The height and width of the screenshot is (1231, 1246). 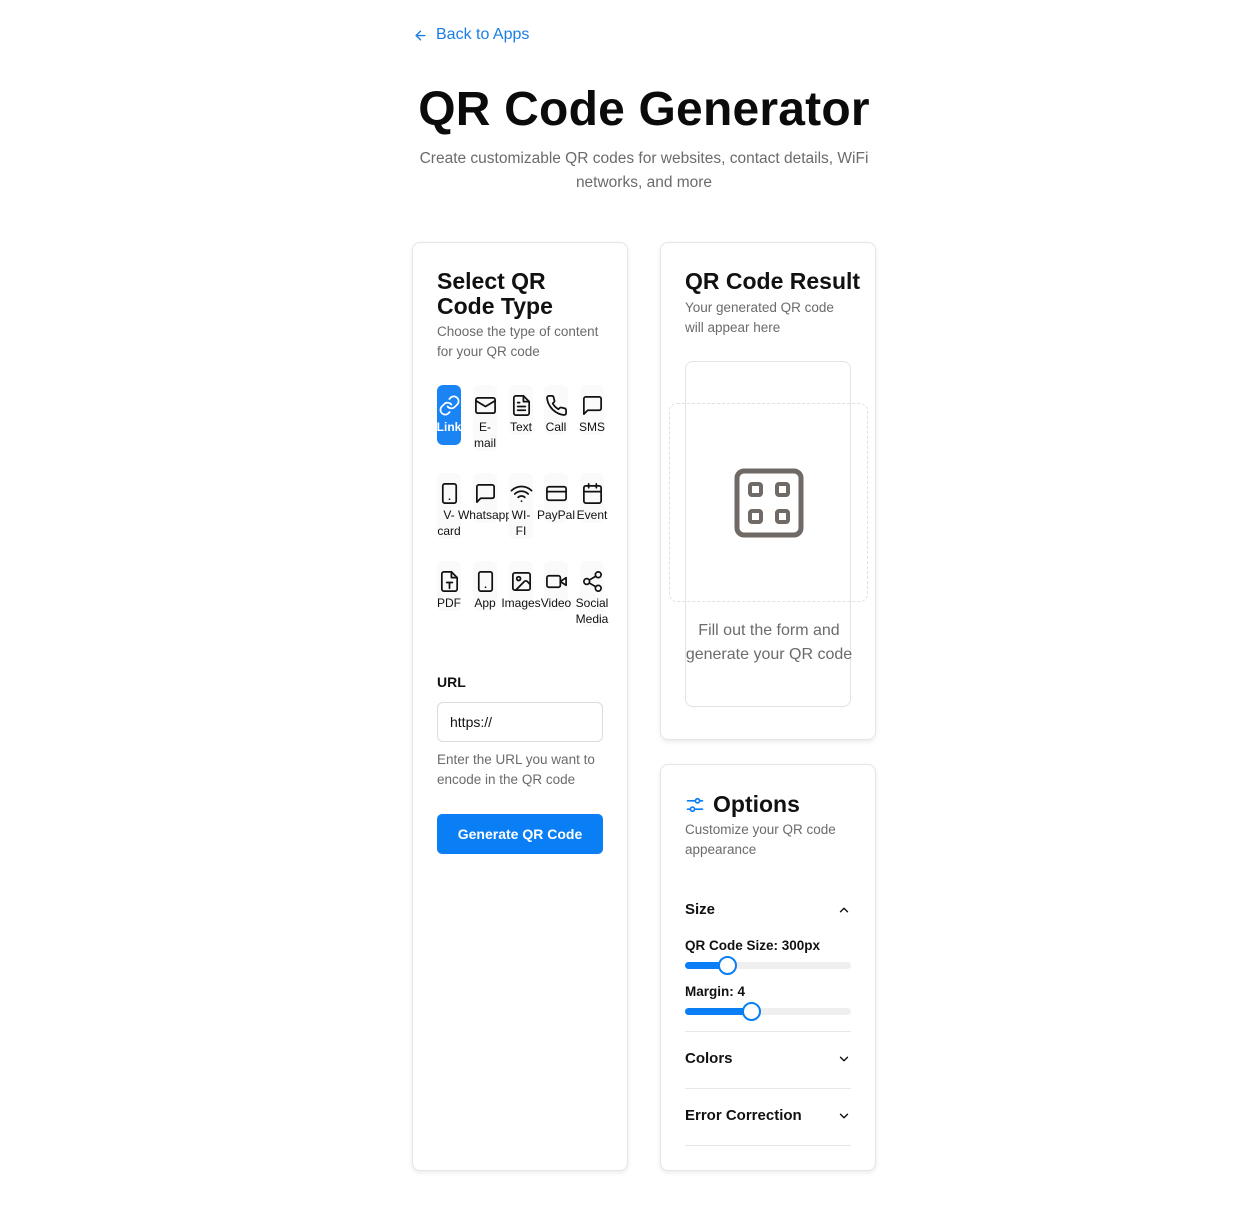 I want to click on phone-icon, so click(x=556, y=405).